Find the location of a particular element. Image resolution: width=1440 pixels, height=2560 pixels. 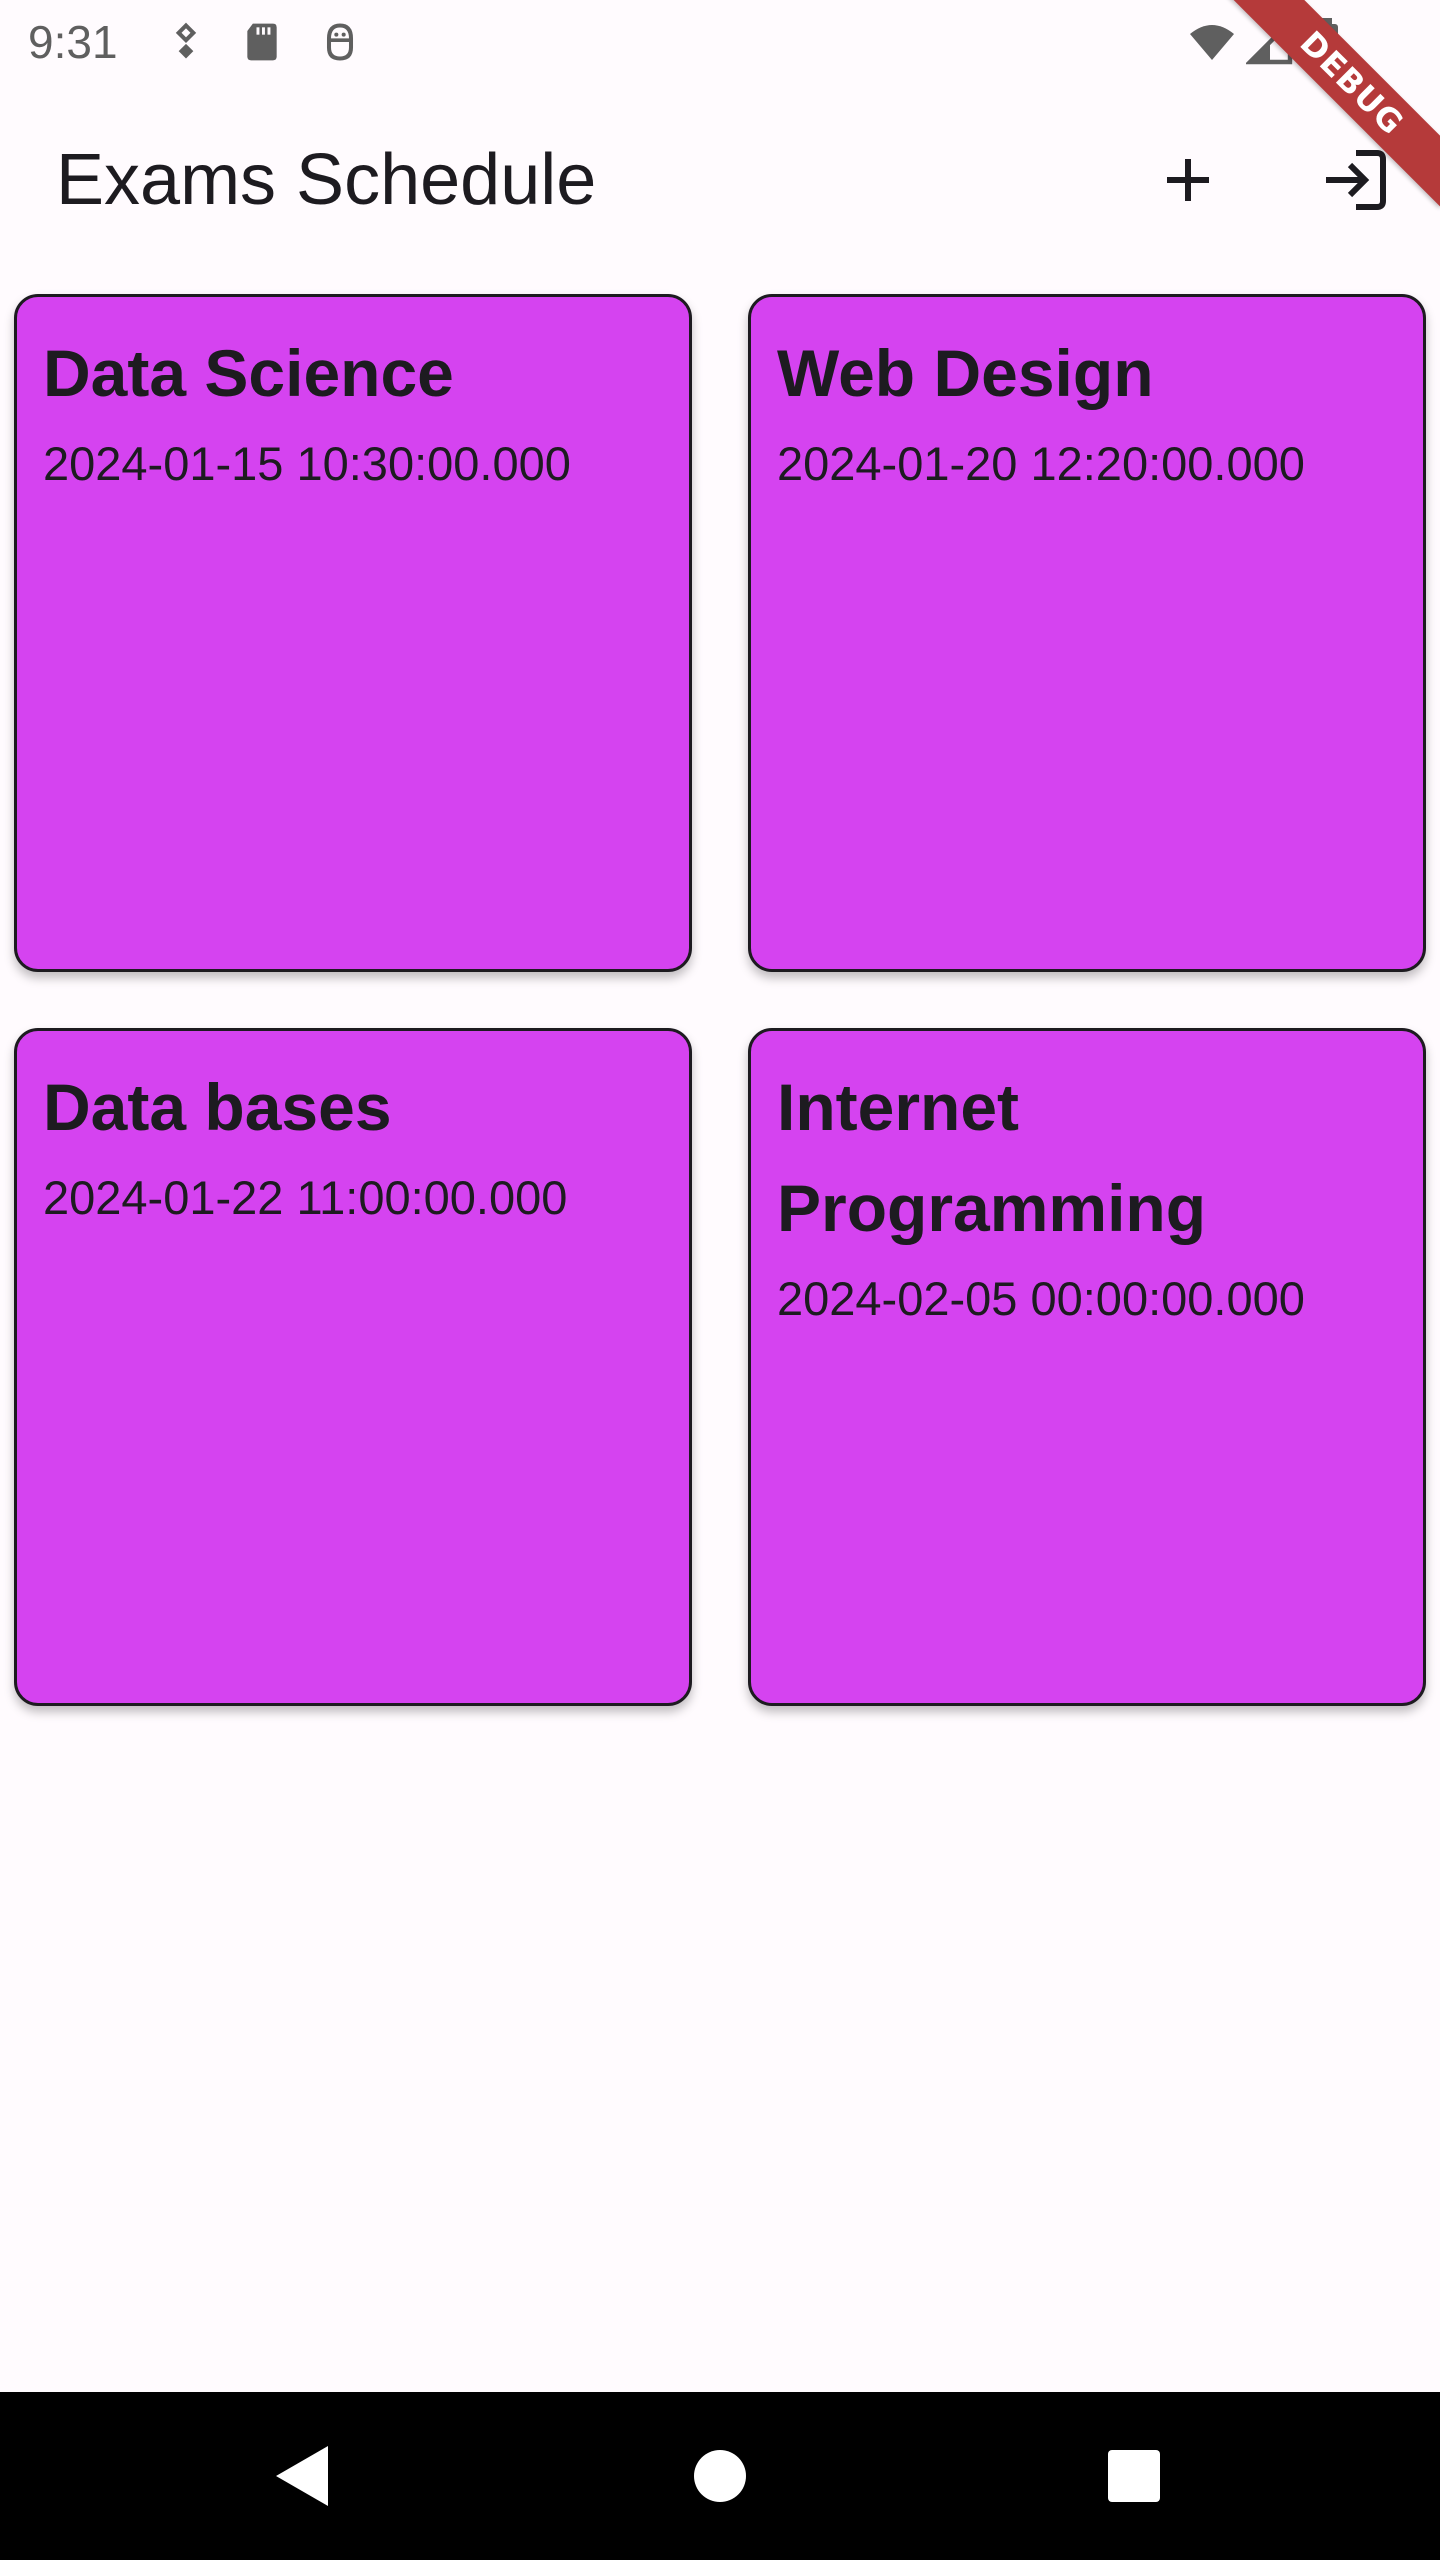

exam-datetime: 2024-01-20 12:20:00.000 is located at coordinates (1041, 463).